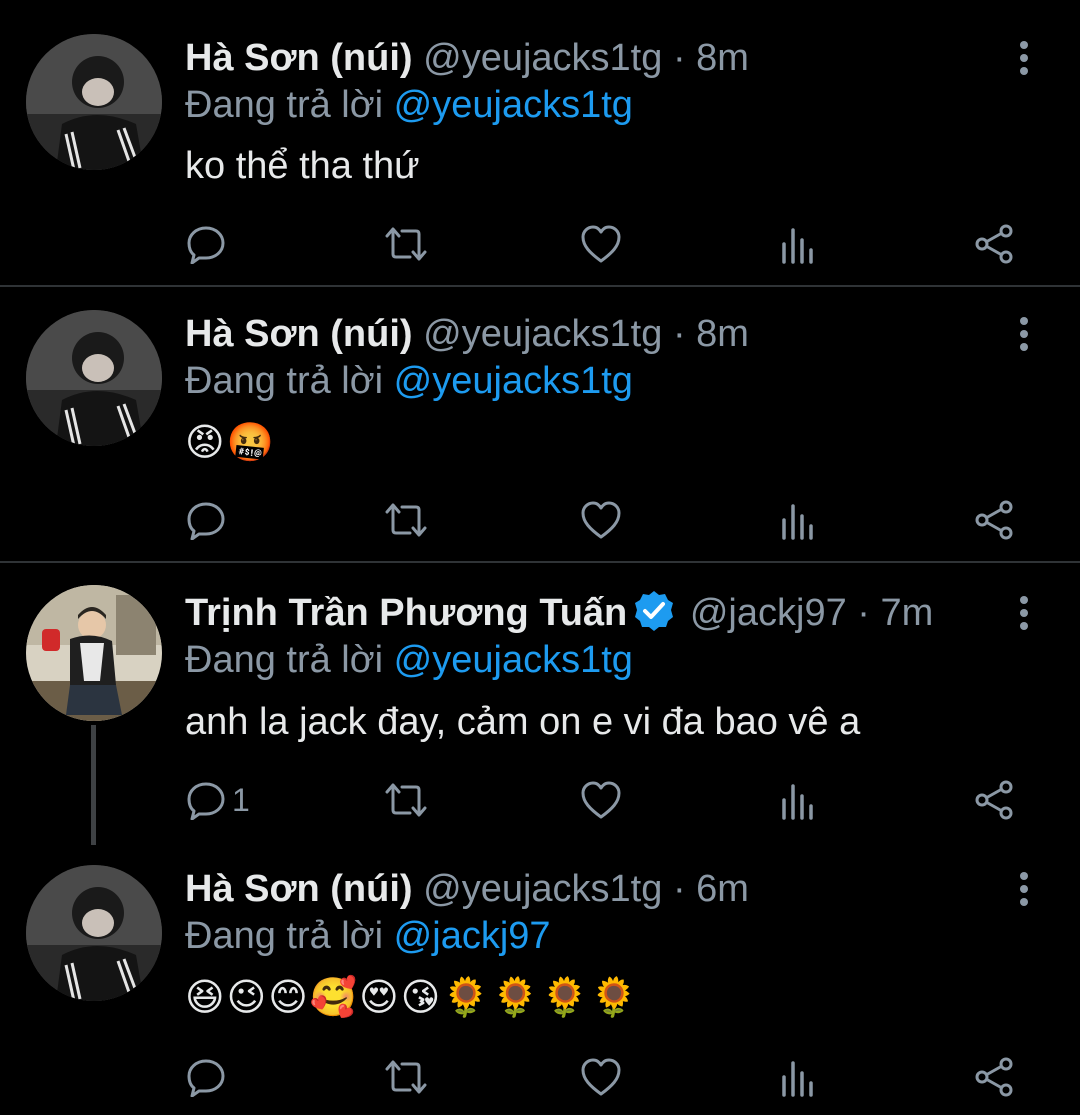 The image size is (1080, 1115). Describe the element at coordinates (722, 889) in the screenshot. I see `timestamp: 6m` at that location.